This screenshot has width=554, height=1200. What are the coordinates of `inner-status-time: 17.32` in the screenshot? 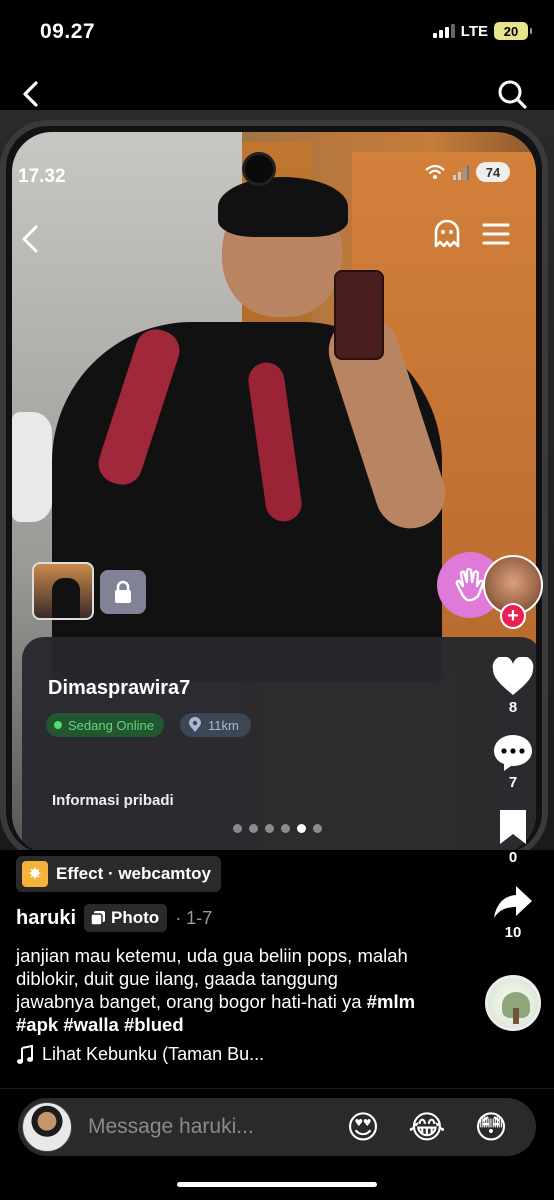 It's located at (42, 176).